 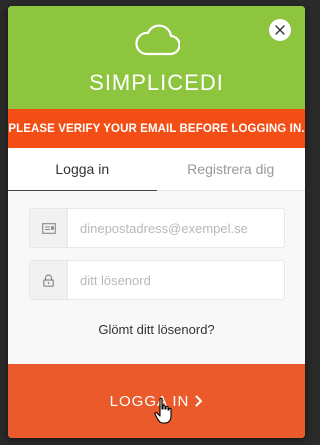 What do you see at coordinates (231, 169) in the screenshot?
I see `tab-register: Registrera dig` at bounding box center [231, 169].